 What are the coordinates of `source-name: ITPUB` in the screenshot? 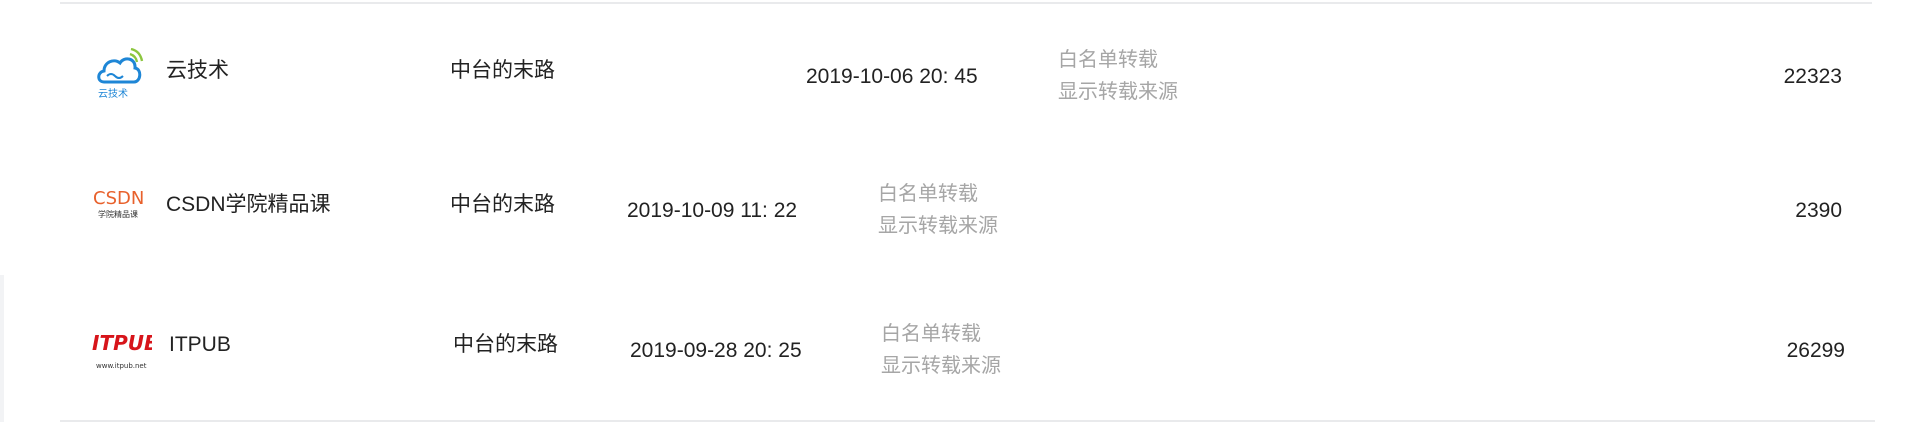 It's located at (200, 345).